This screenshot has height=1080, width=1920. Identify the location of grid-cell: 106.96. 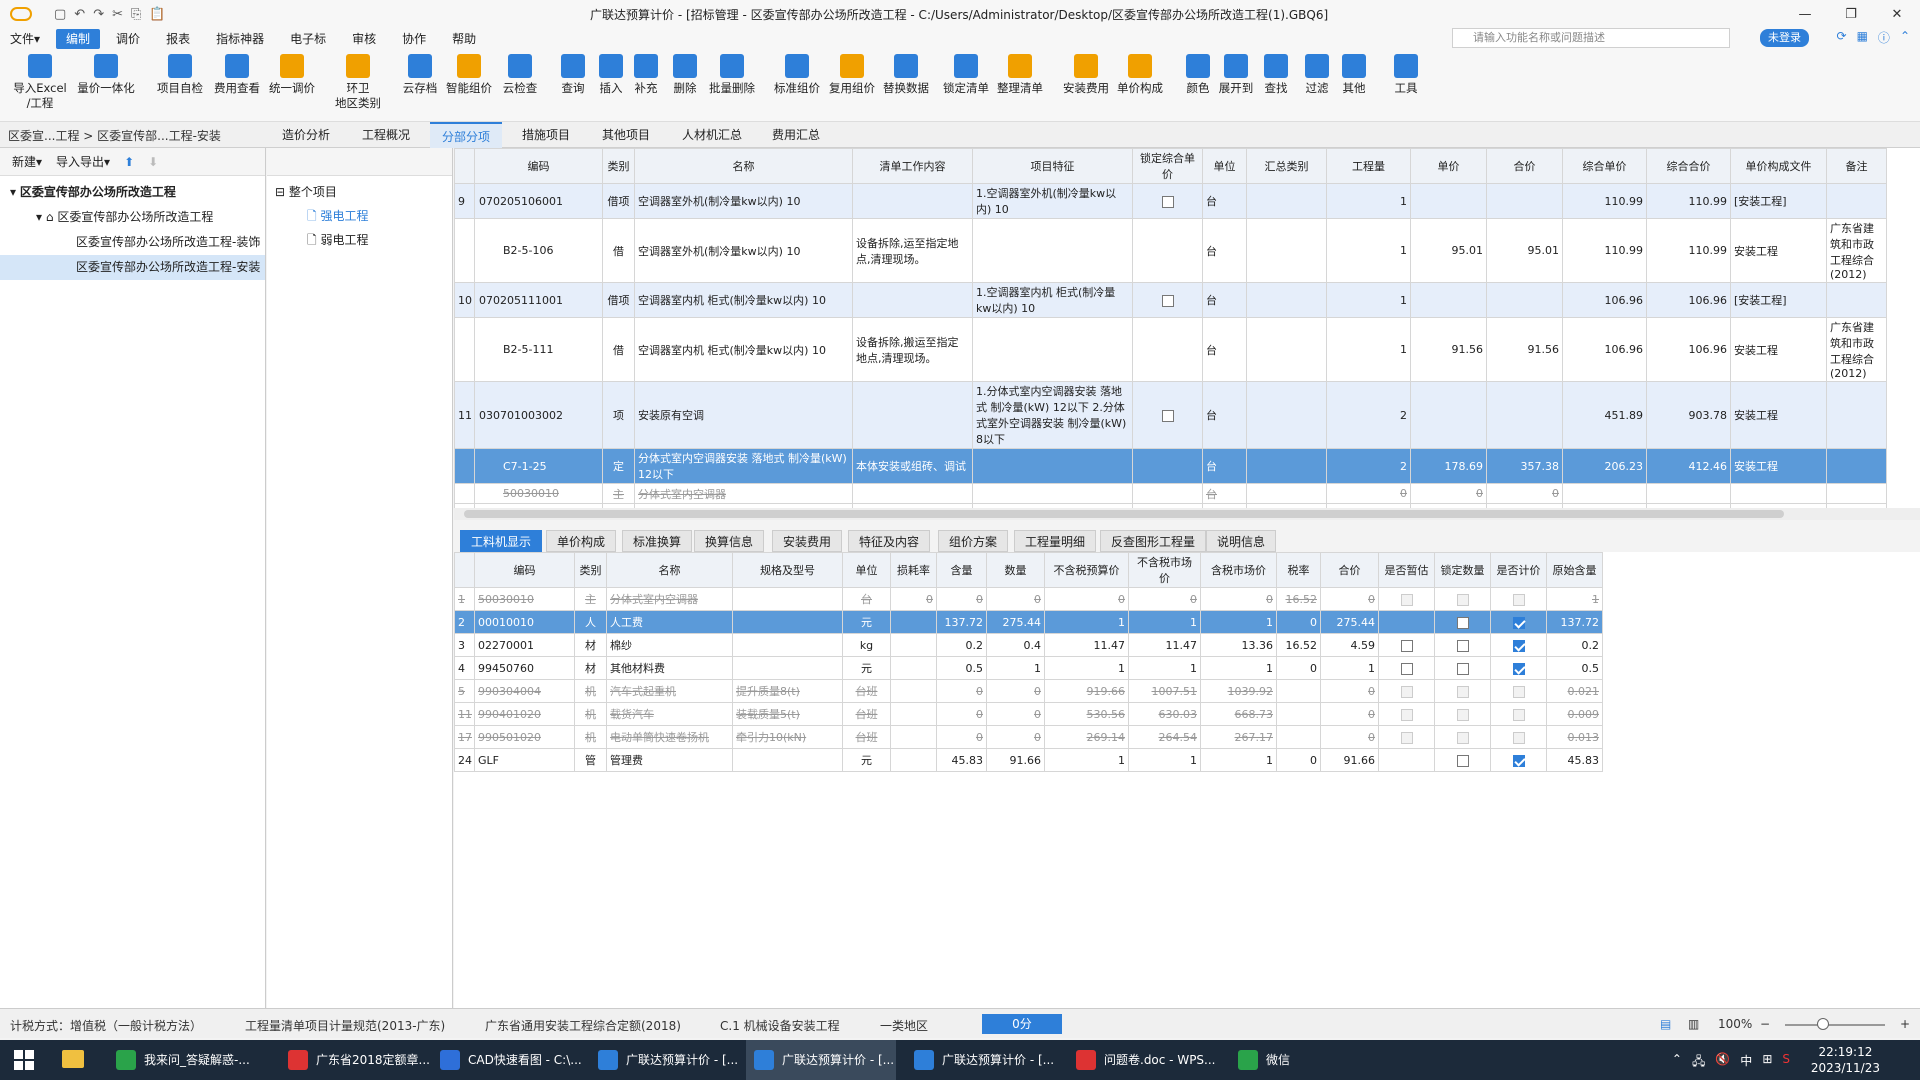
(1604, 349).